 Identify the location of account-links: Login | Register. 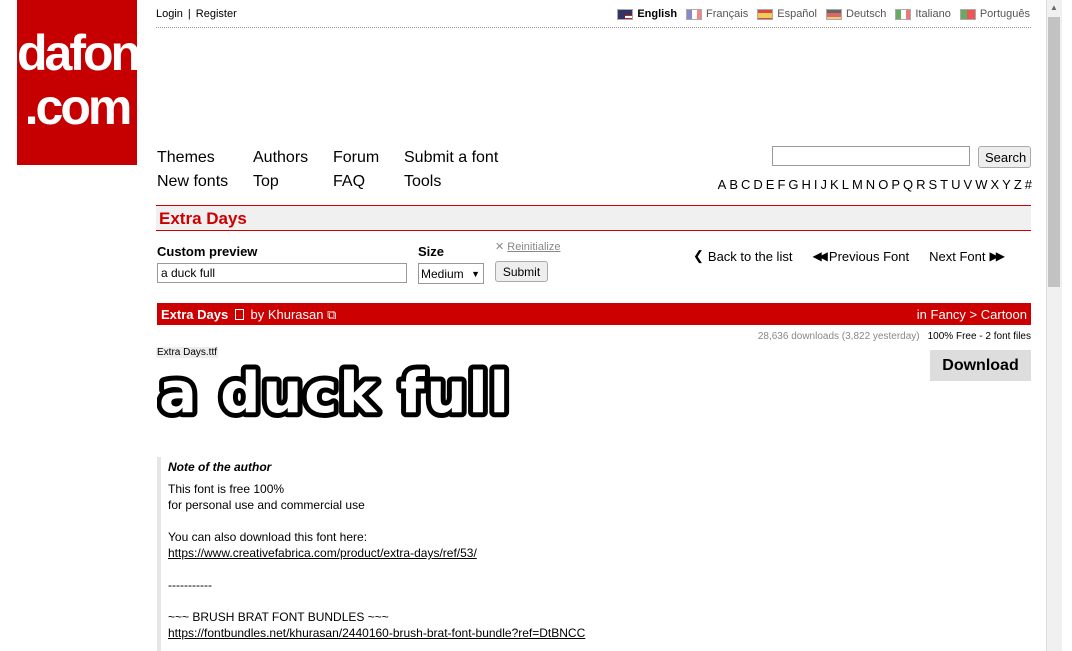
(196, 14).